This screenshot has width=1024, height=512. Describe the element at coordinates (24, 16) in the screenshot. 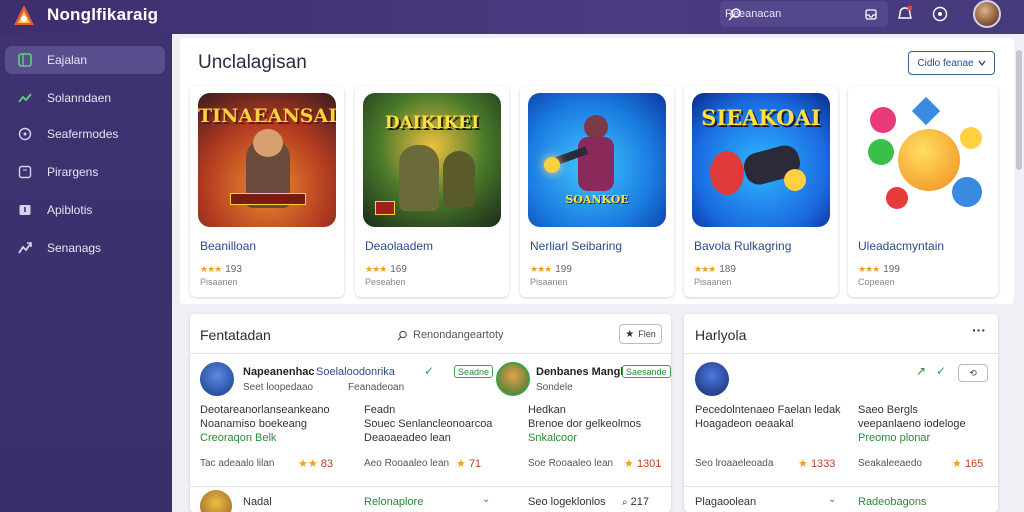

I see `app-logo-icon` at that location.